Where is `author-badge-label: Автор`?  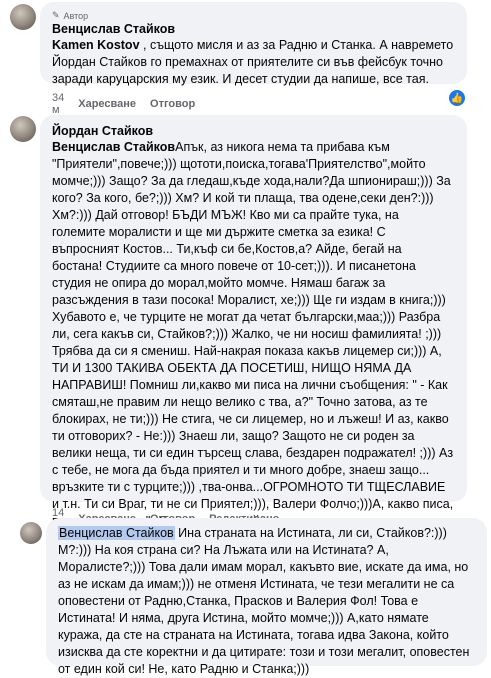 author-badge-label: Автор is located at coordinates (76, 15).